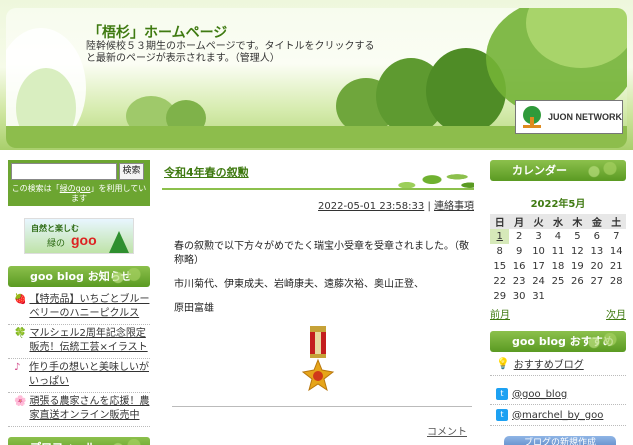  What do you see at coordinates (35, 188) in the screenshot?
I see `search-note-prefix: この検索は「` at bounding box center [35, 188].